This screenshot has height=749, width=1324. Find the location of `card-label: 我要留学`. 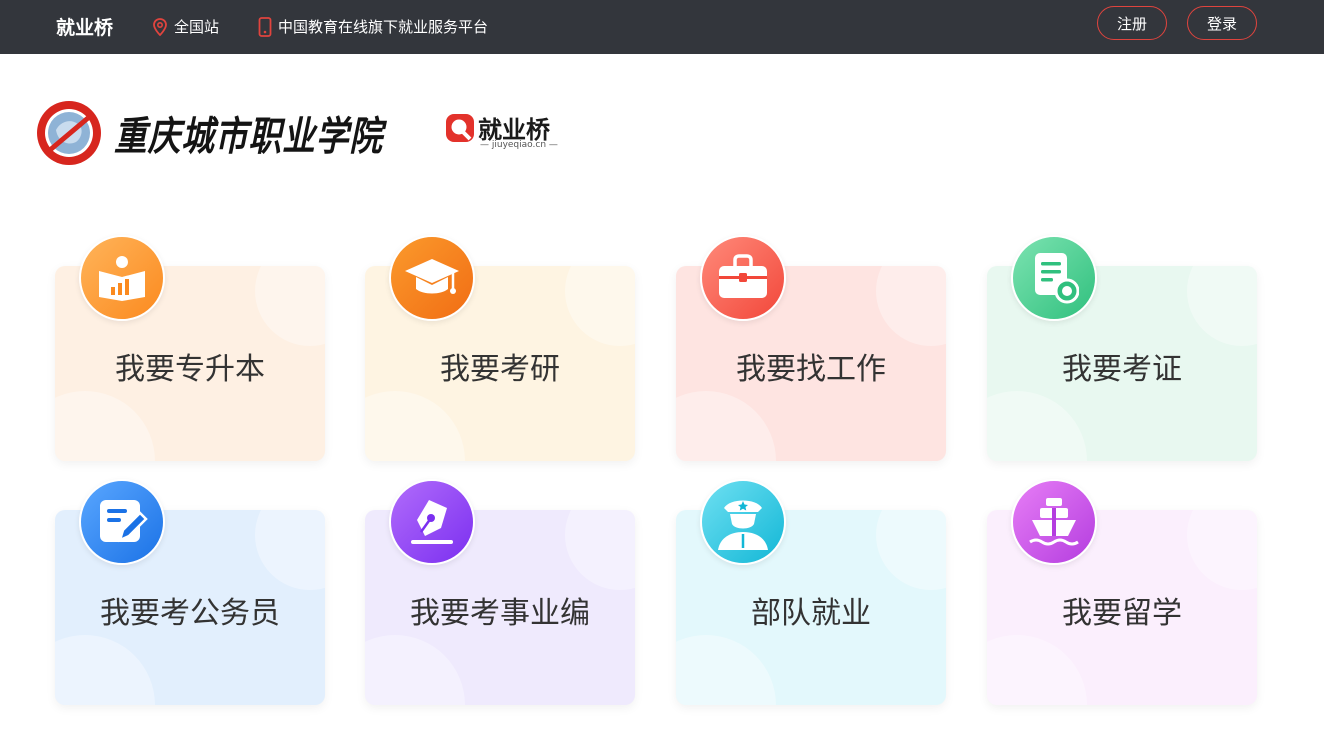

card-label: 我要留学 is located at coordinates (1122, 613).